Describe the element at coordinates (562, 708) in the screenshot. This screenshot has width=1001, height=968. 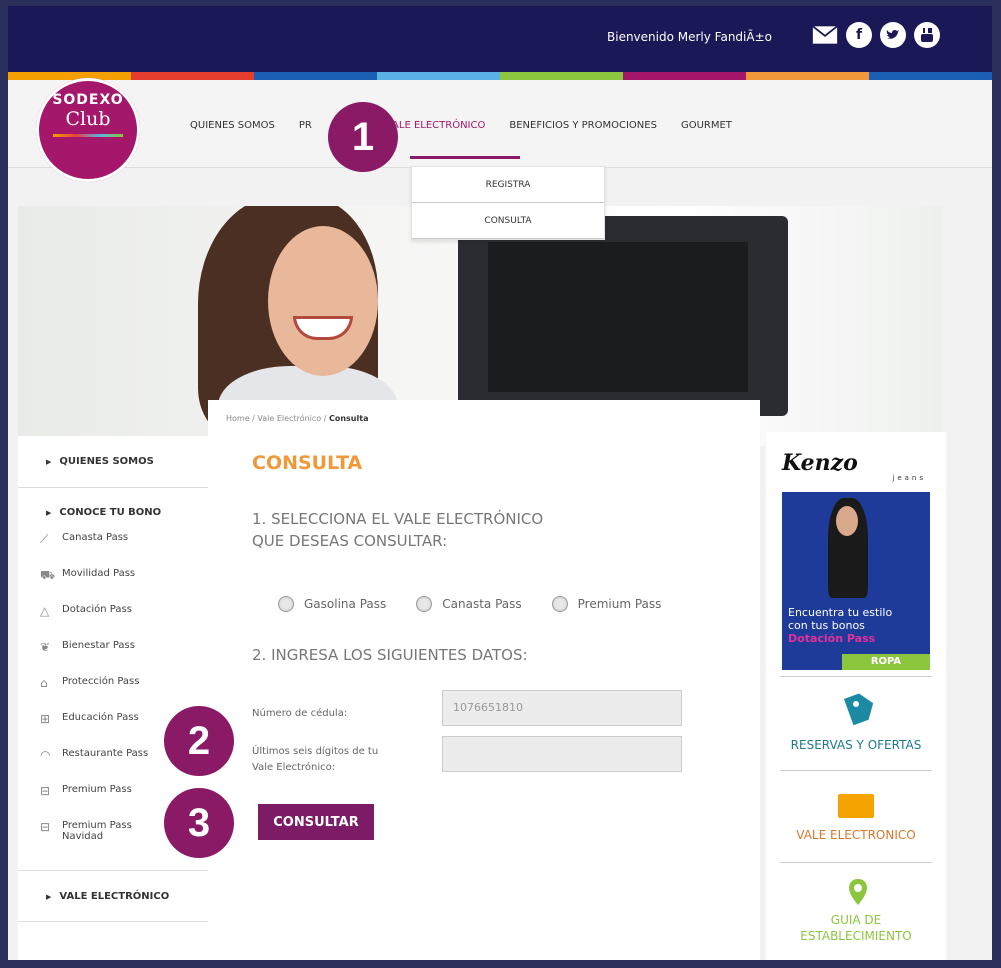
I see `cedula-input: 1076651810` at that location.